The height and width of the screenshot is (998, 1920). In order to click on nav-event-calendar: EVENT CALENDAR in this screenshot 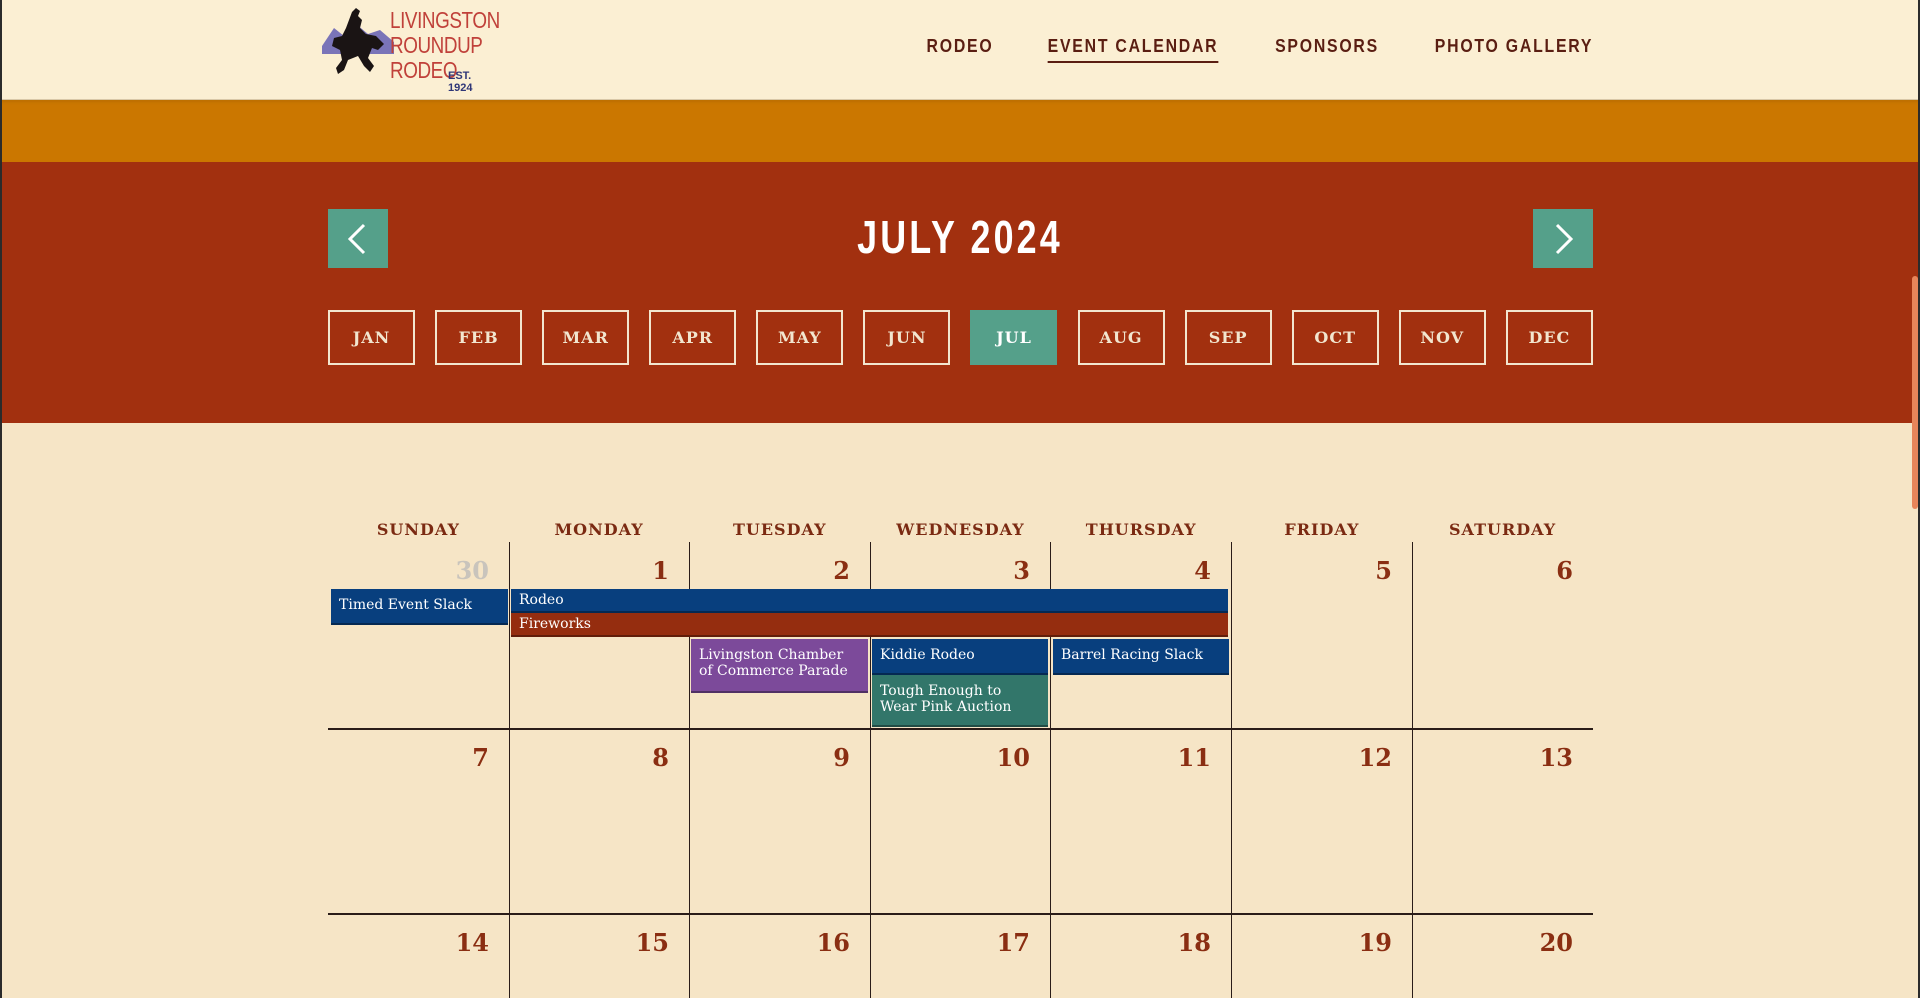, I will do `click(1133, 49)`.